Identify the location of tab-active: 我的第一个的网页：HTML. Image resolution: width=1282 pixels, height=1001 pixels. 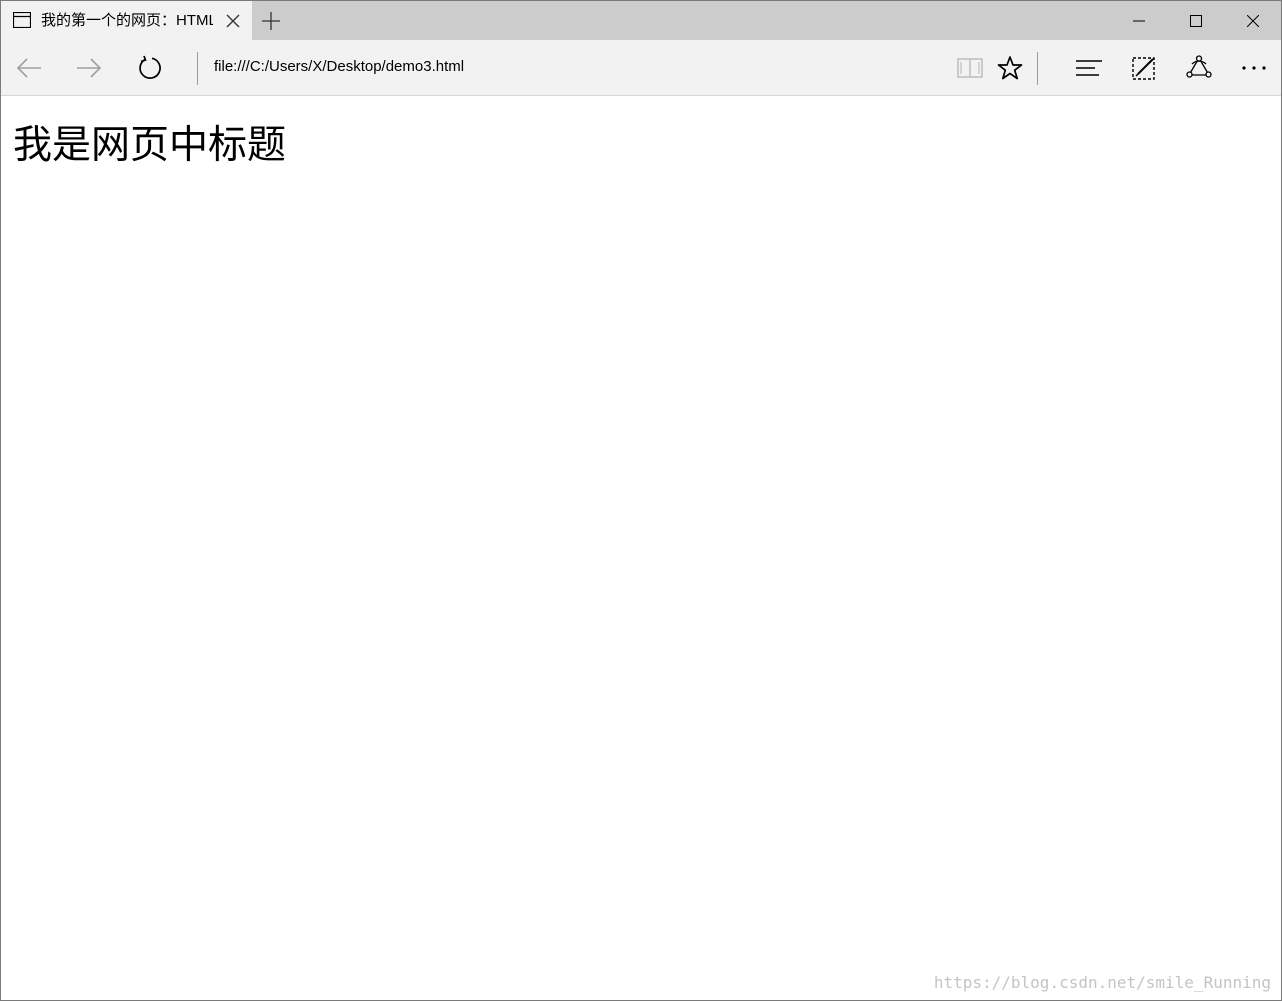
(126, 20).